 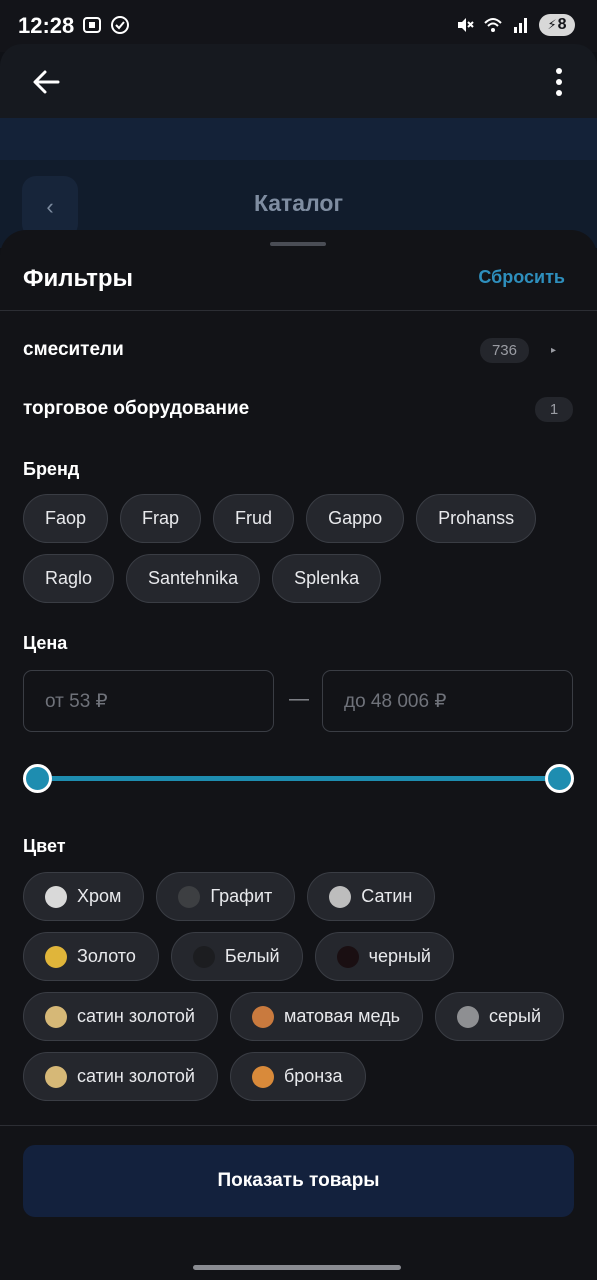 What do you see at coordinates (99, 896) in the screenshot?
I see `color-chip-label: Хром` at bounding box center [99, 896].